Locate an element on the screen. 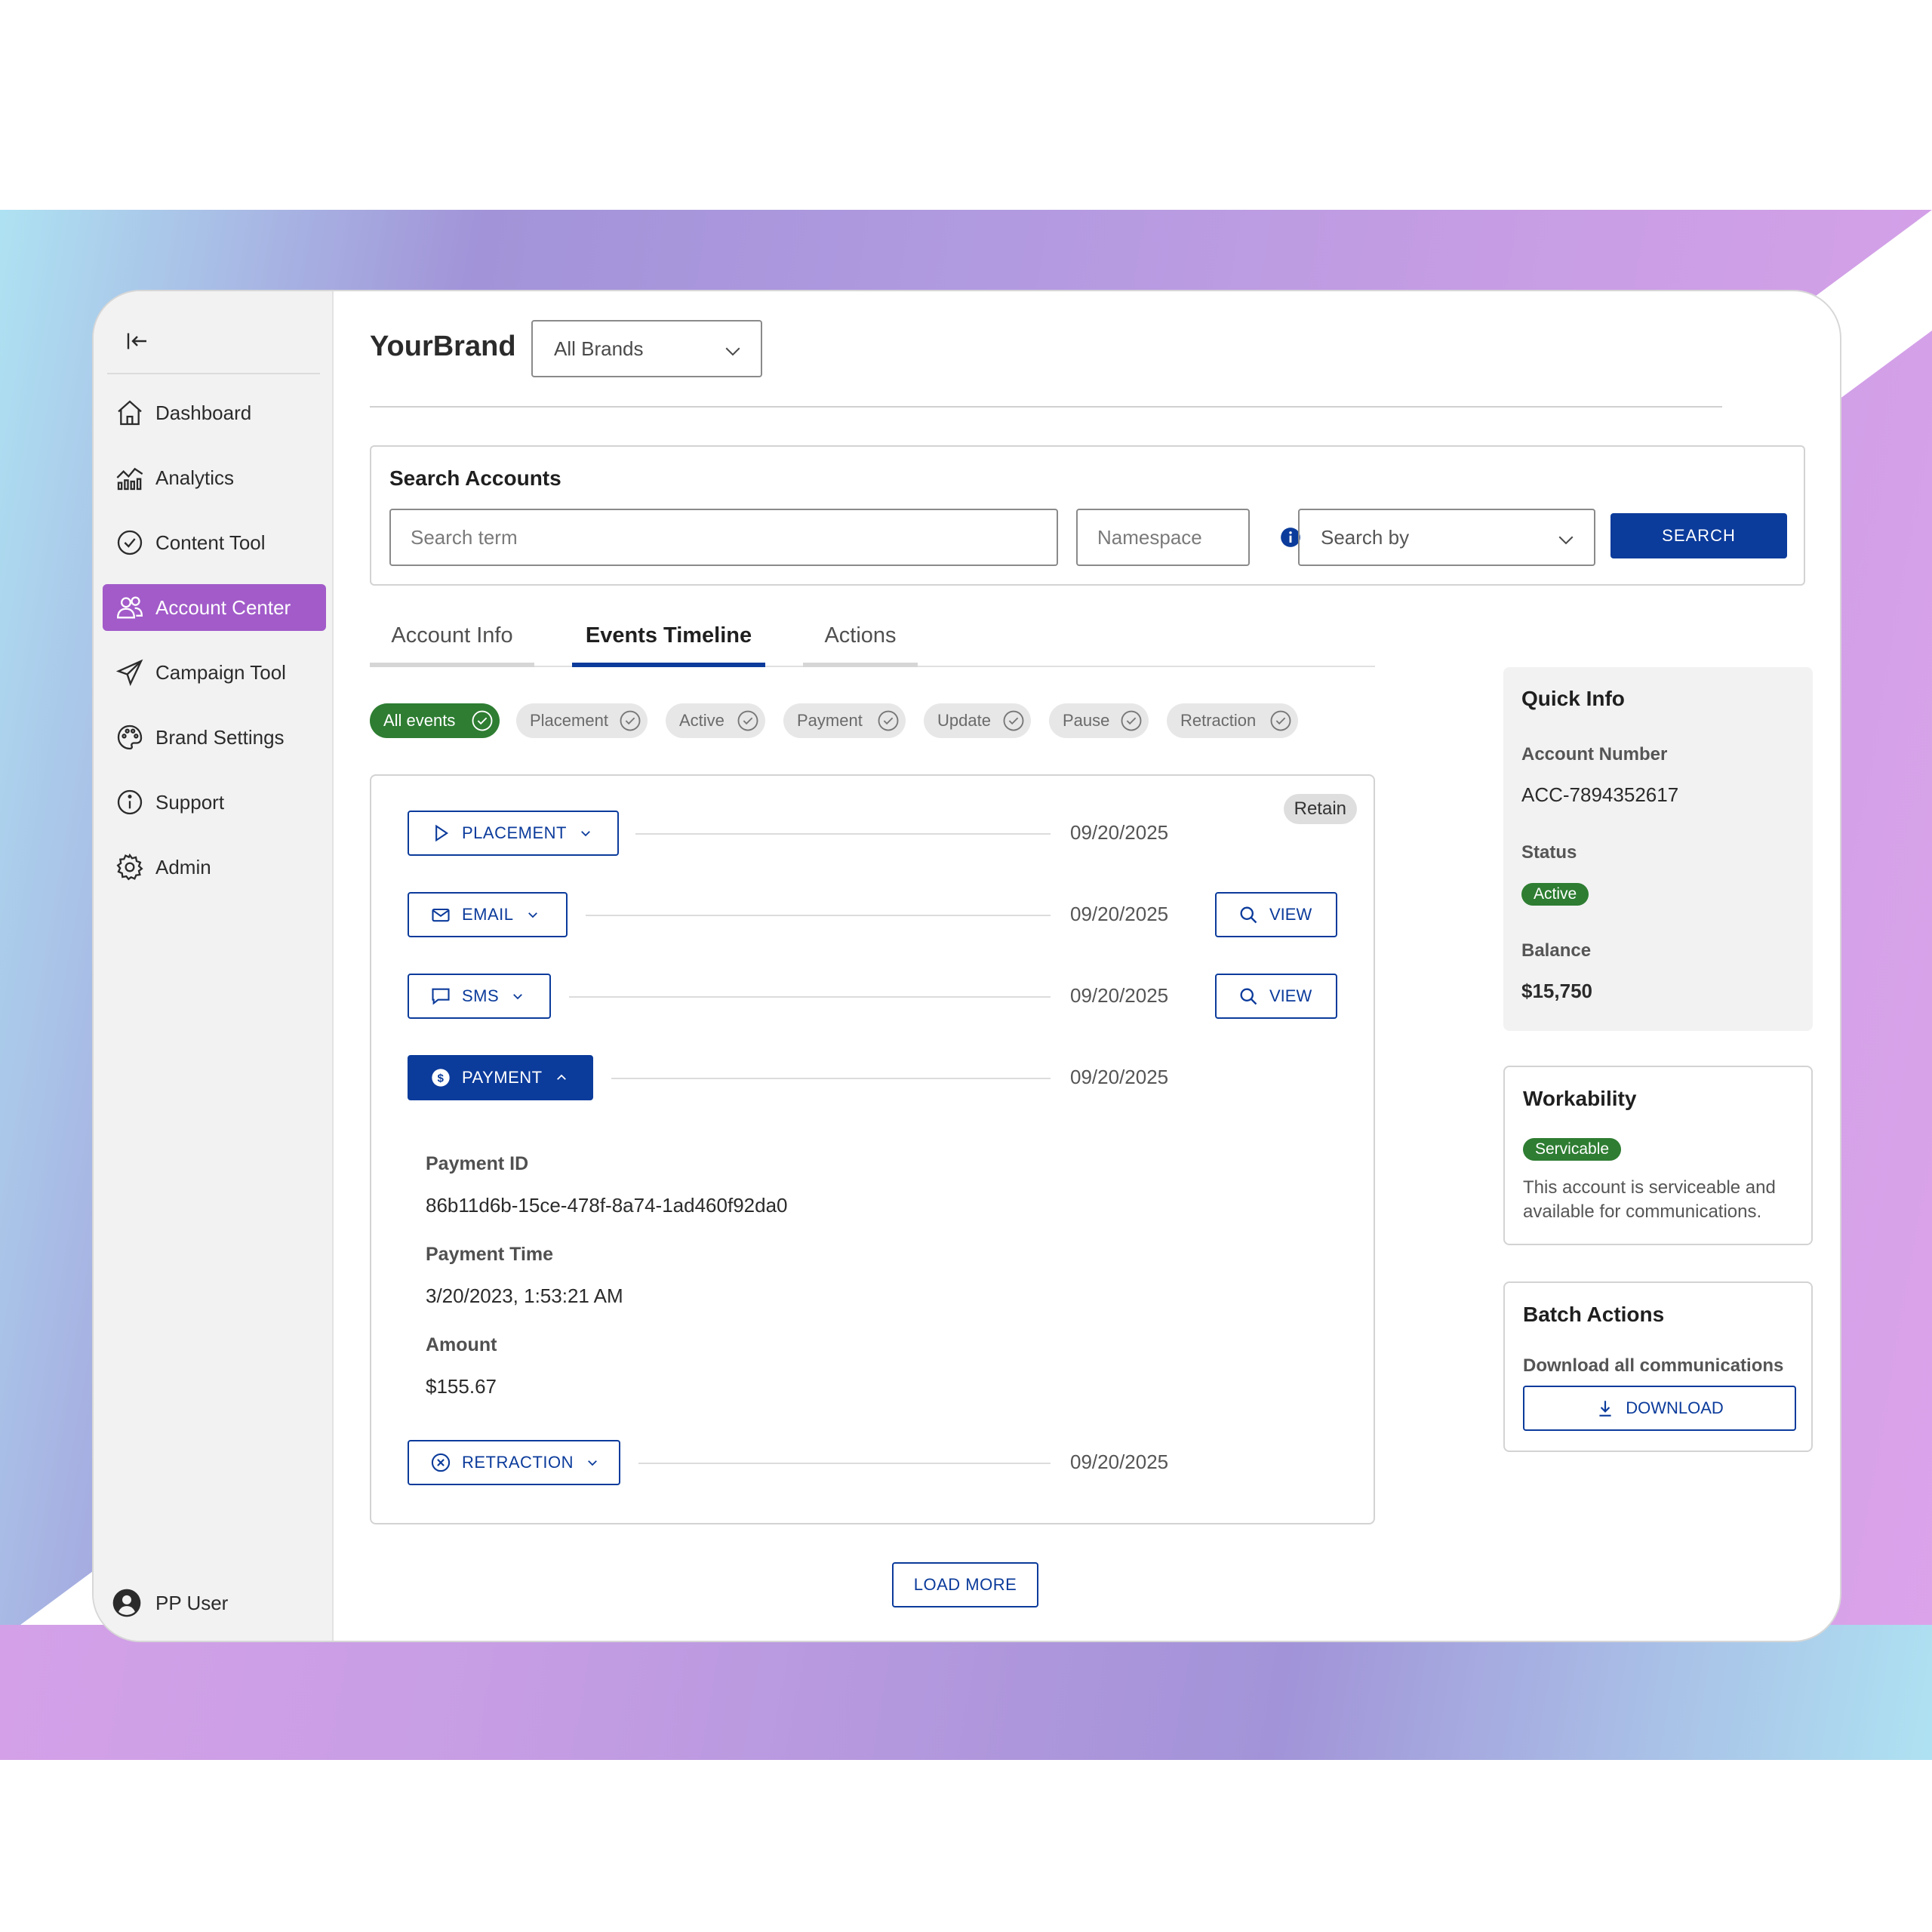  sidebar-item-content-tool: Content Tool is located at coordinates (214, 542).